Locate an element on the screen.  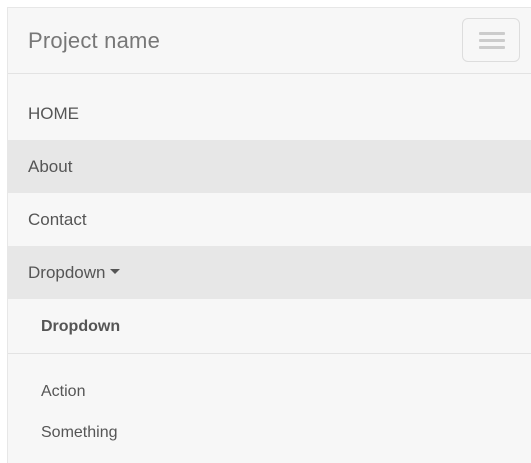
navbar-toggle-button is located at coordinates (491, 40).